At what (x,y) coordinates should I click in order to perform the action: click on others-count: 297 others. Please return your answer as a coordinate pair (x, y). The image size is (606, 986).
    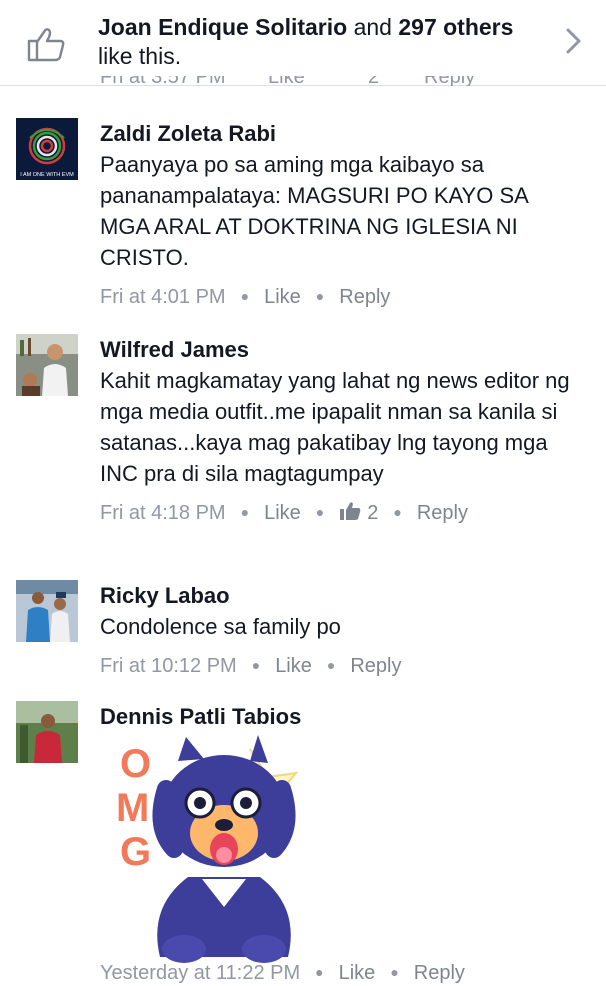
    Looking at the image, I should click on (455, 27).